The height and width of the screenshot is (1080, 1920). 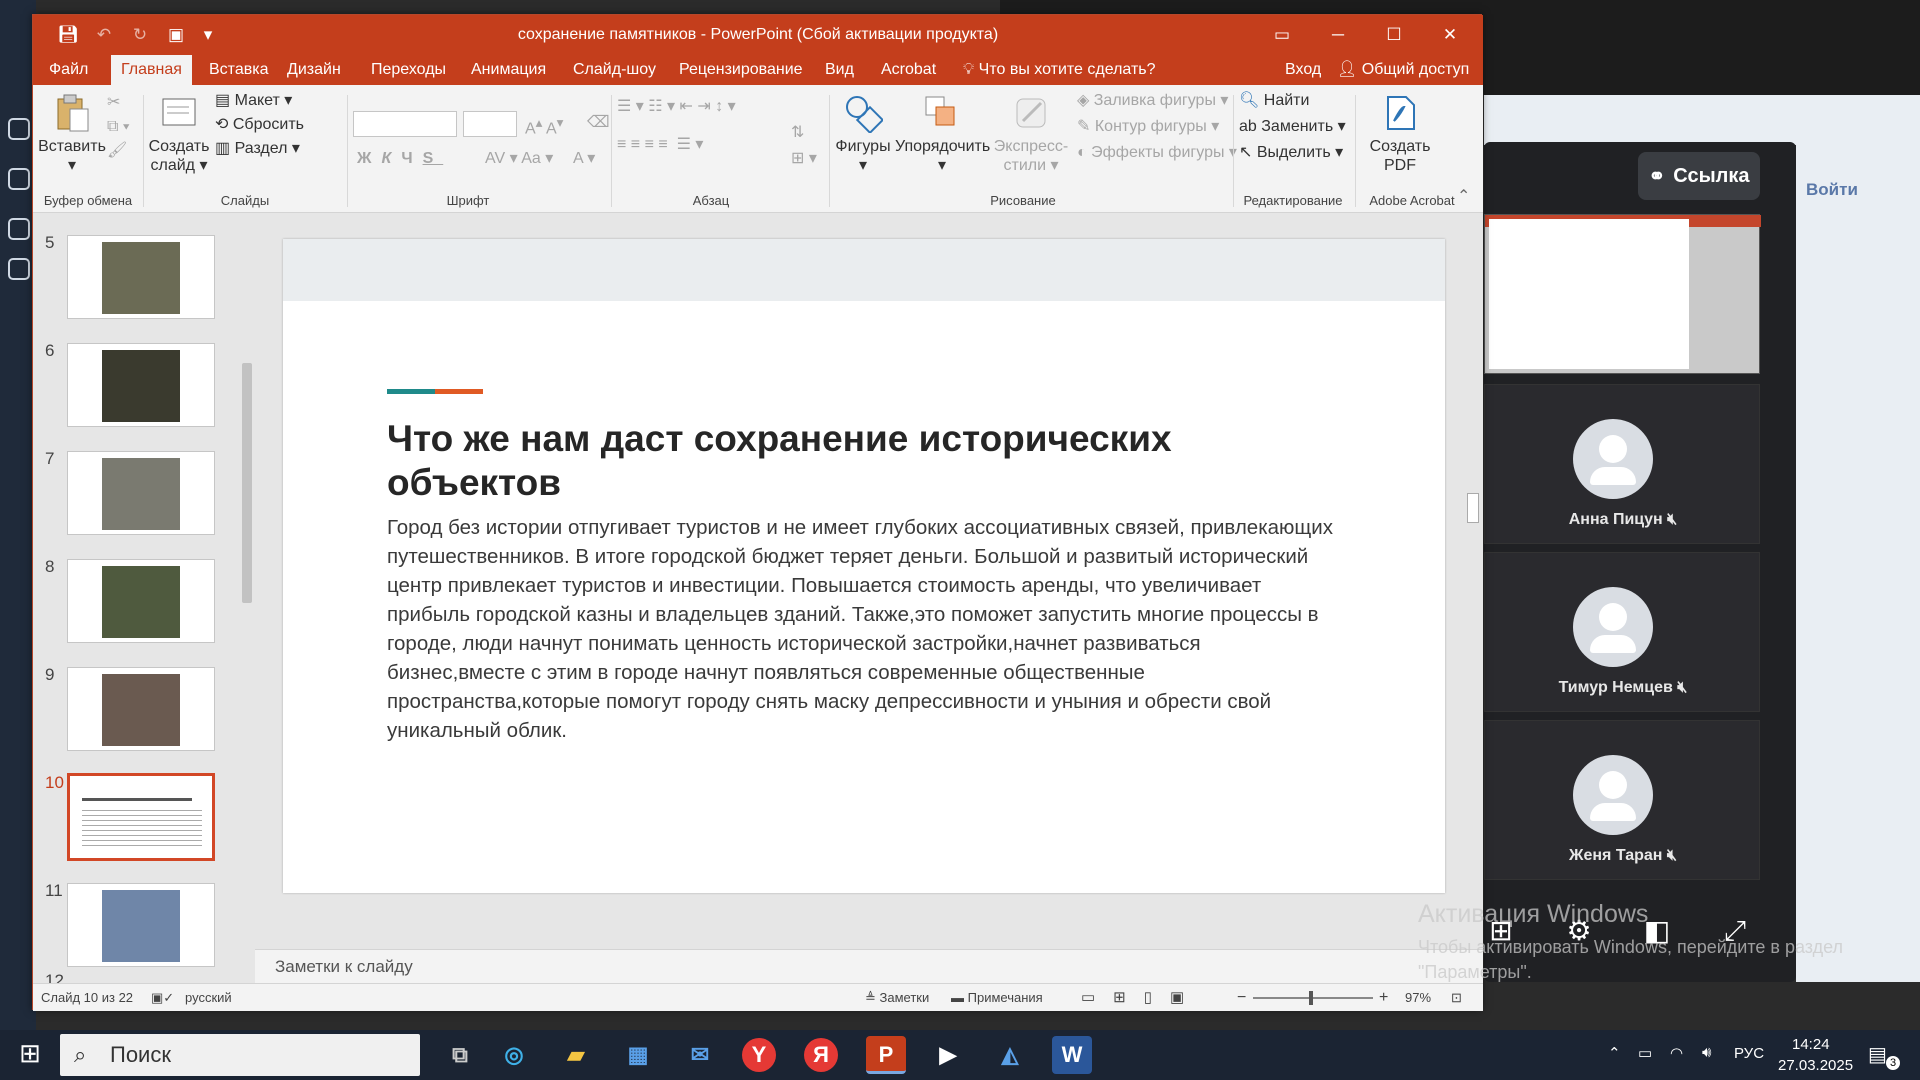 What do you see at coordinates (576, 1055) in the screenshot?
I see `explorer-icon: ▰` at bounding box center [576, 1055].